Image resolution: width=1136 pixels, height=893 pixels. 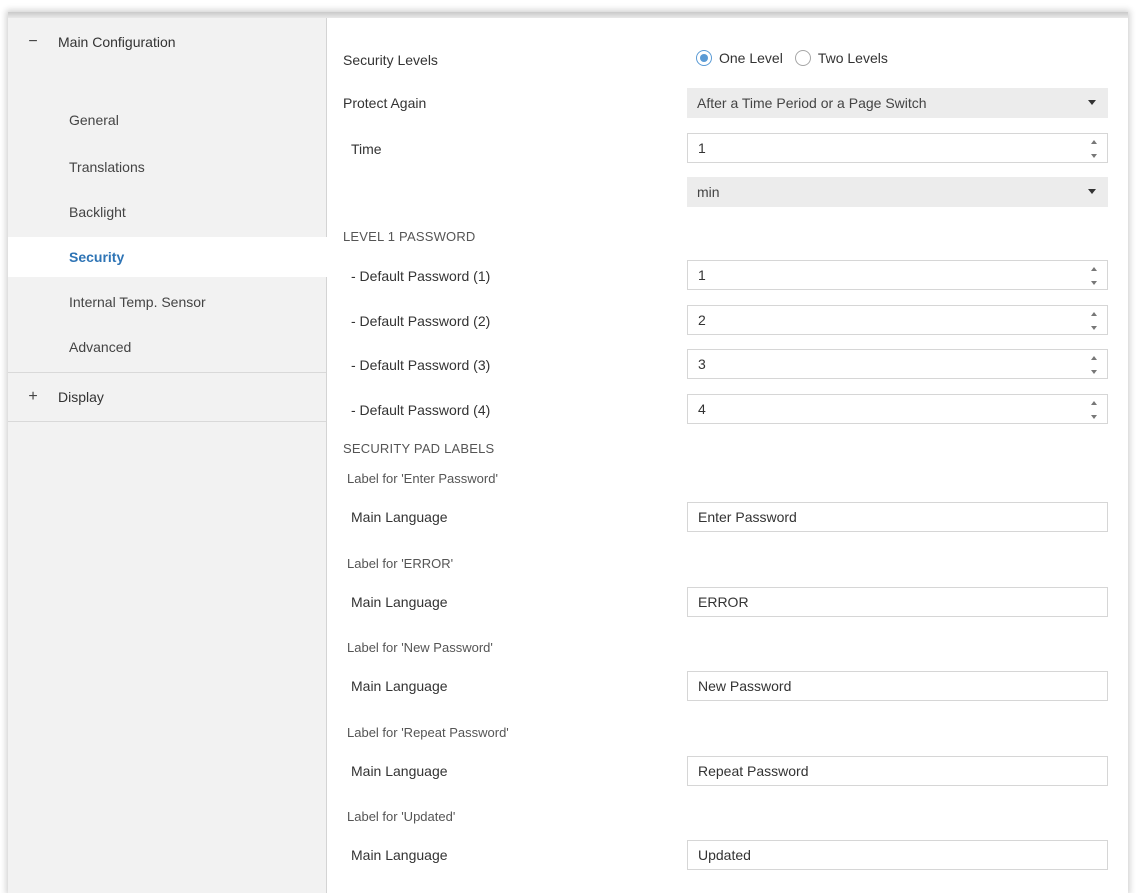 What do you see at coordinates (422, 478) in the screenshot?
I see `pad-label-group-title: Label for 'Enter Password'` at bounding box center [422, 478].